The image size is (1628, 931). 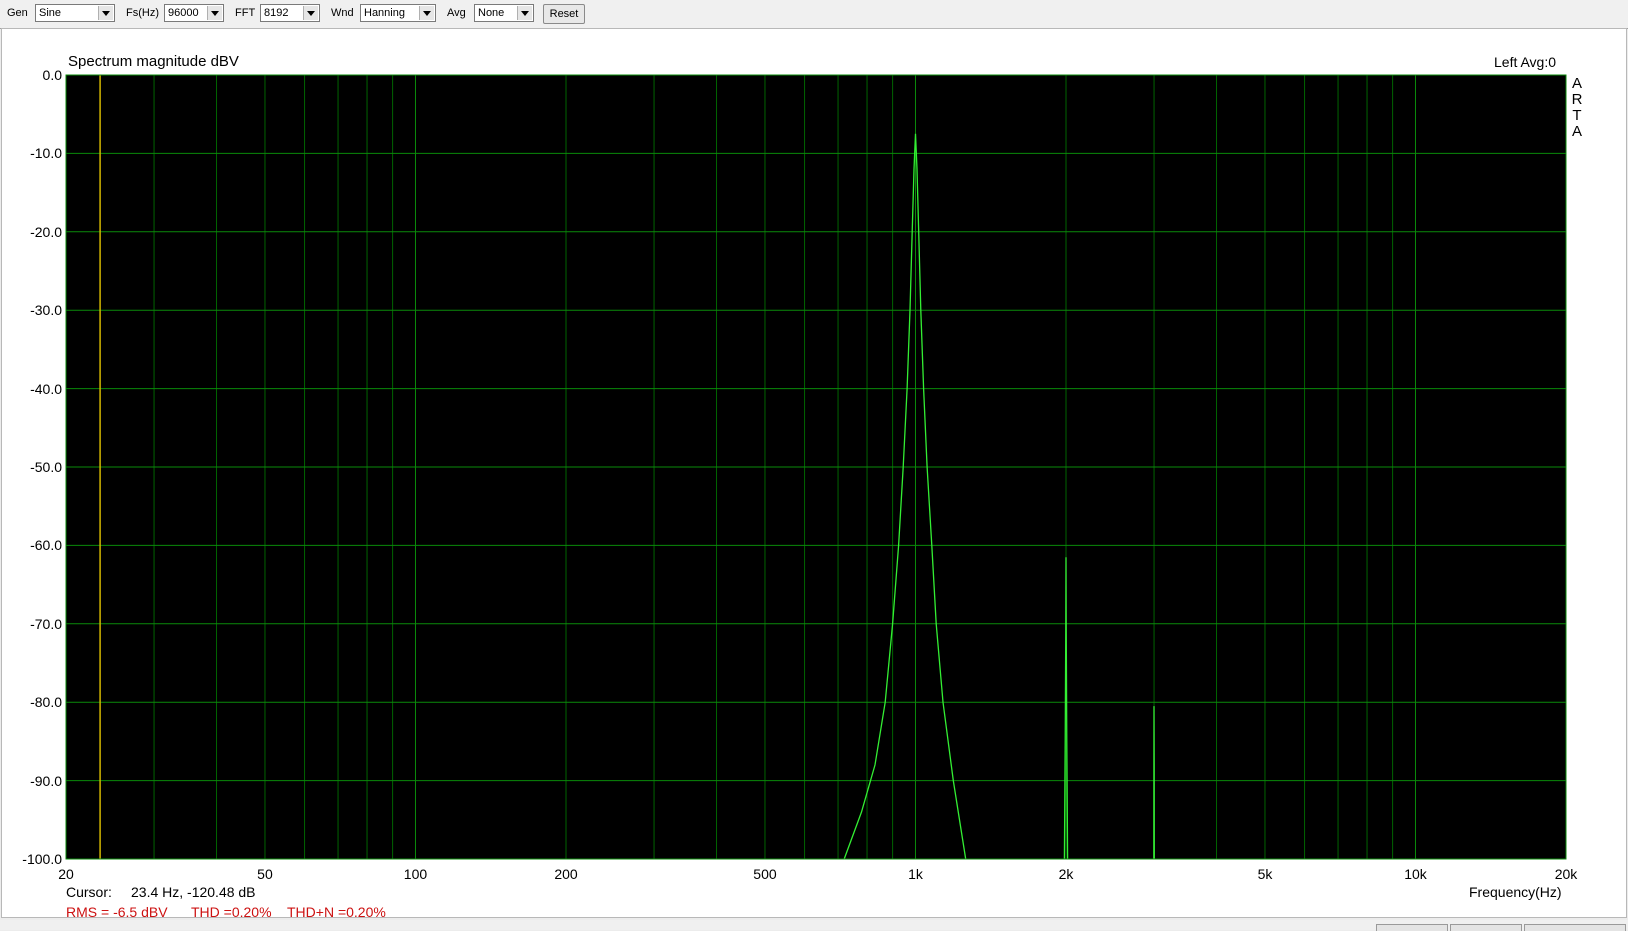 What do you see at coordinates (117, 912) in the screenshot?
I see `rms-readout: RMS = -6.5 dBV` at bounding box center [117, 912].